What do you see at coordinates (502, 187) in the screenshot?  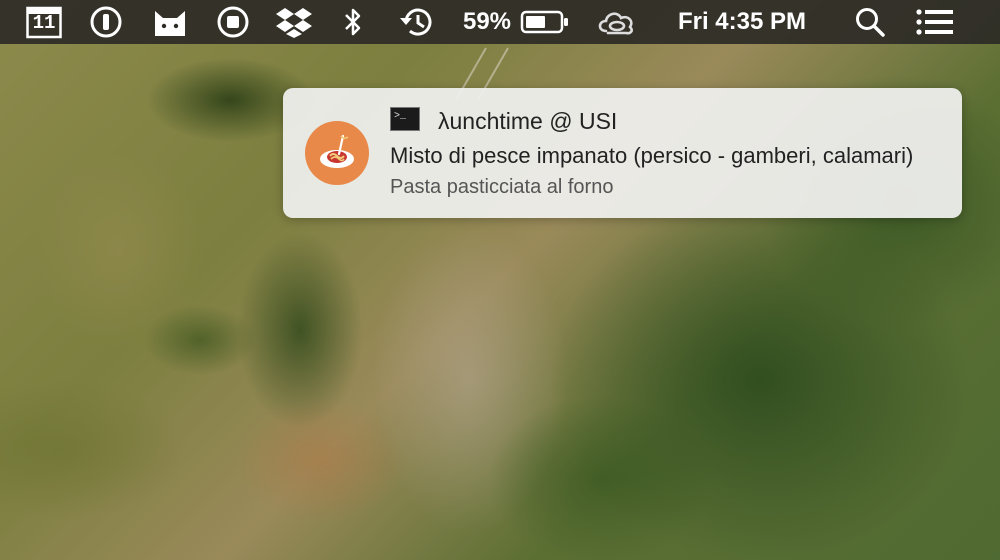 I see `notification-body-line-2: Pasta pasticciata al forno` at bounding box center [502, 187].